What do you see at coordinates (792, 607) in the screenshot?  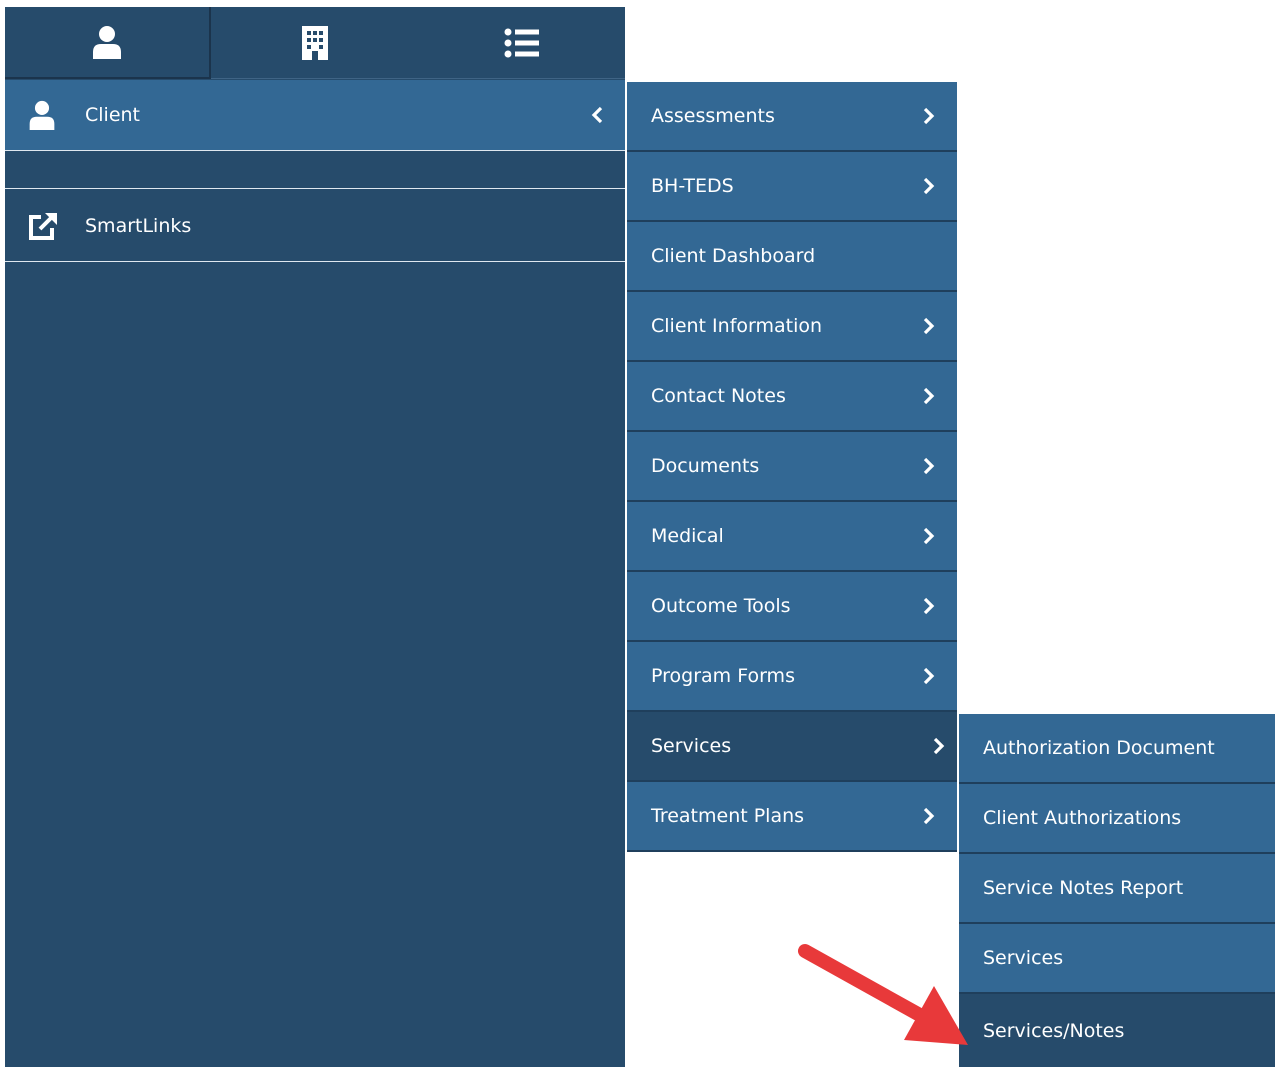 I see `menu-item-outcome-tools: Outcome Tools` at bounding box center [792, 607].